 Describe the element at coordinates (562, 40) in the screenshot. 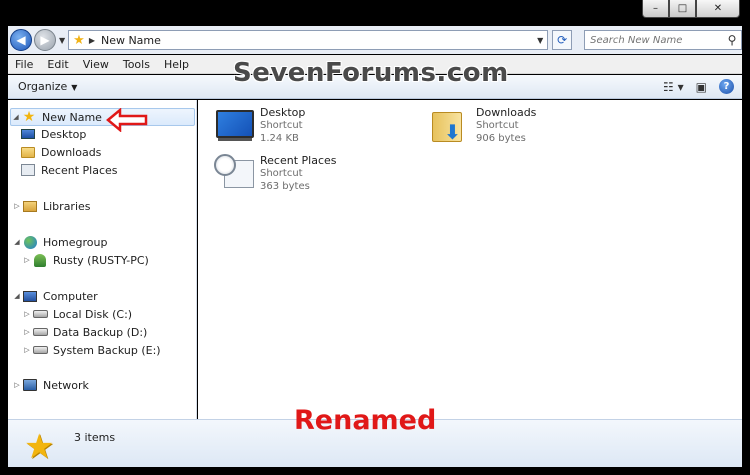

I see `refresh-button: ⟳` at that location.